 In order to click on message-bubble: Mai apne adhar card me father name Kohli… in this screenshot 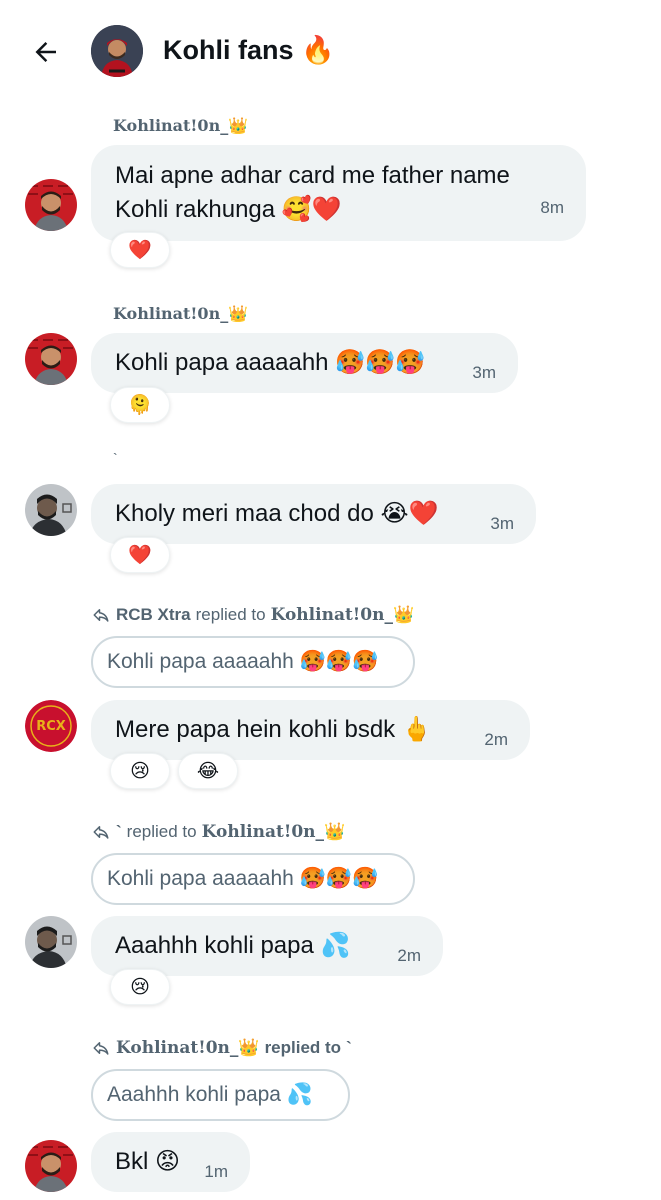, I will do `click(338, 193)`.